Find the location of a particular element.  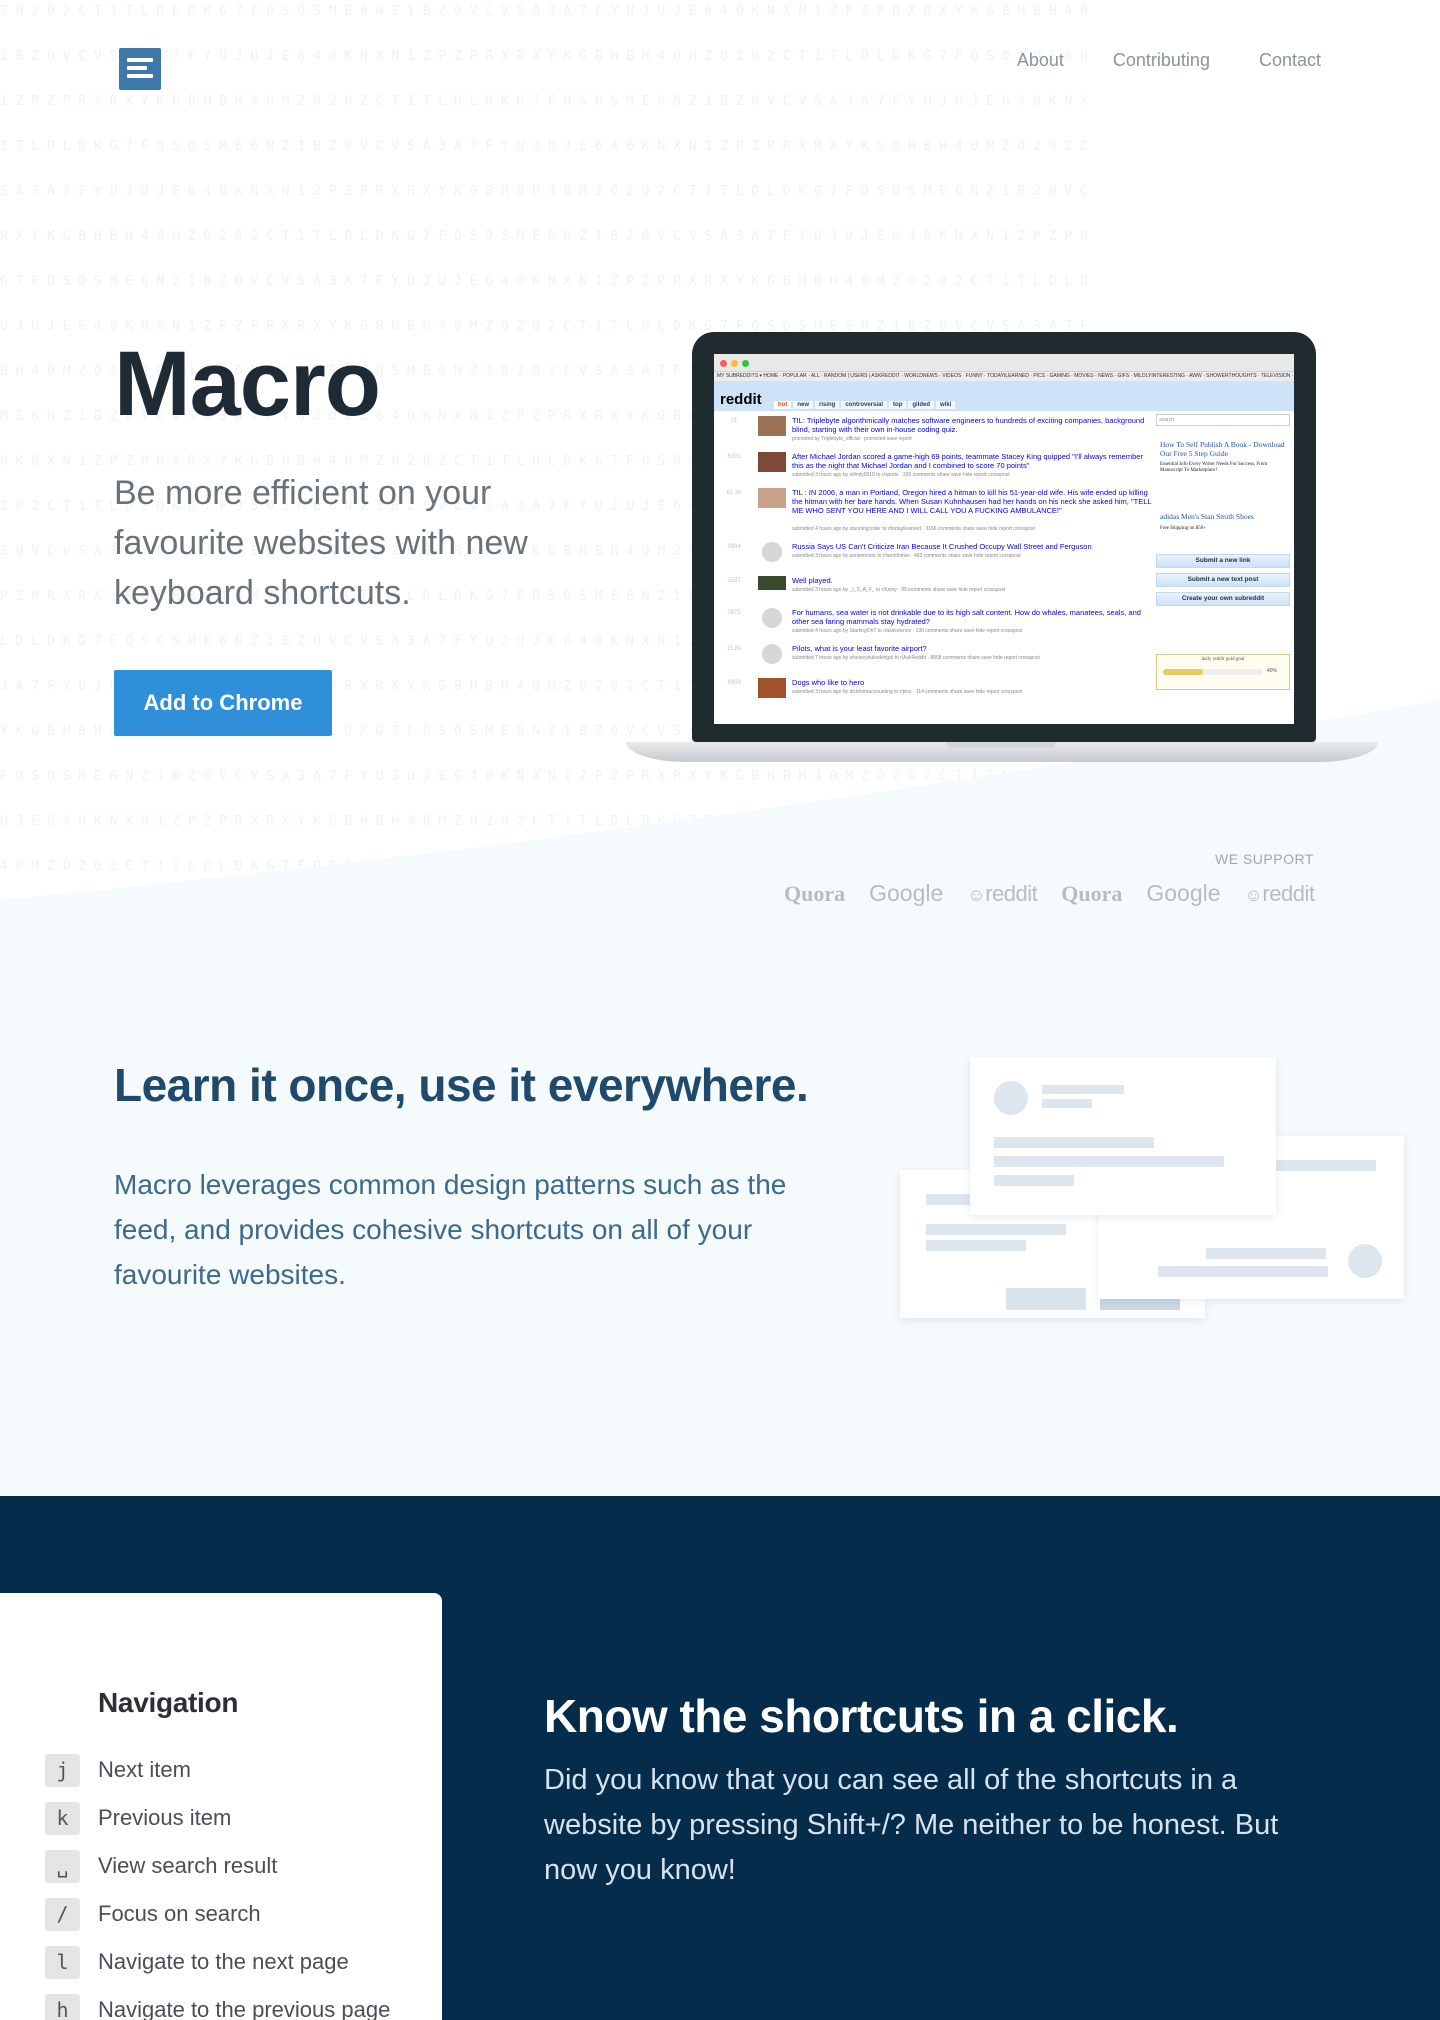

key-cap: k is located at coordinates (62, 1818).